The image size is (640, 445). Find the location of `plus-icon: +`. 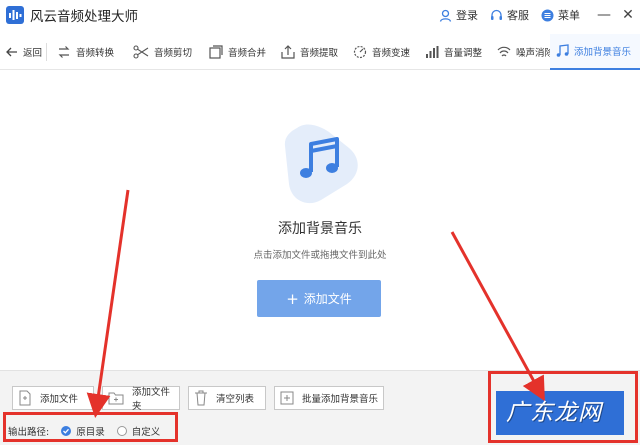

plus-icon: + is located at coordinates (292, 298).